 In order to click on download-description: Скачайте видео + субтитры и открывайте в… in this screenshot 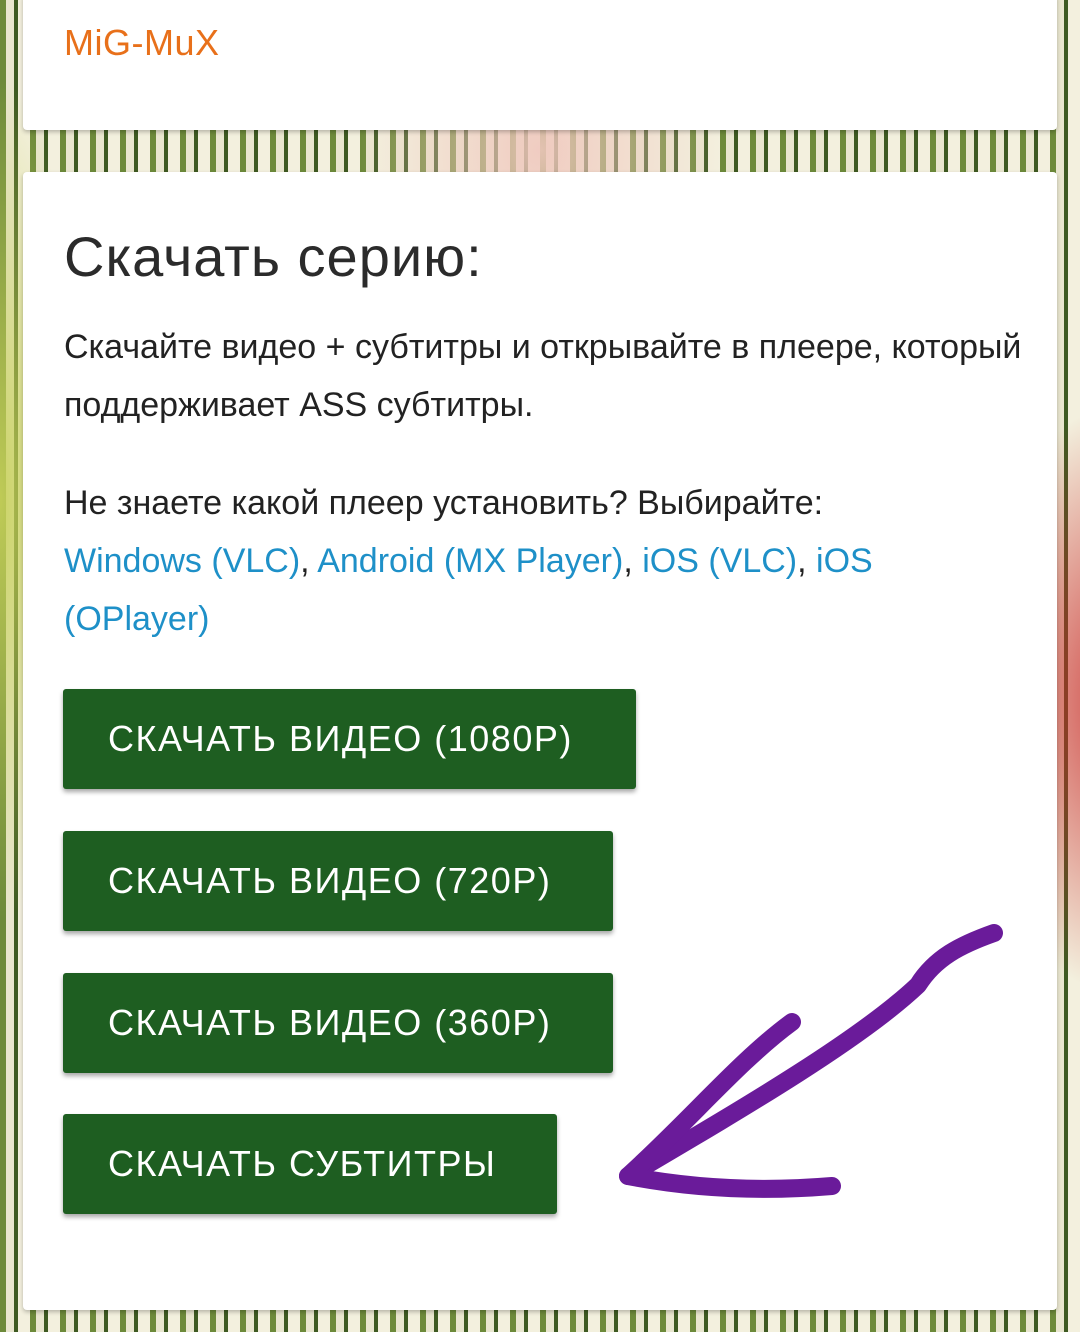, I will do `click(543, 376)`.